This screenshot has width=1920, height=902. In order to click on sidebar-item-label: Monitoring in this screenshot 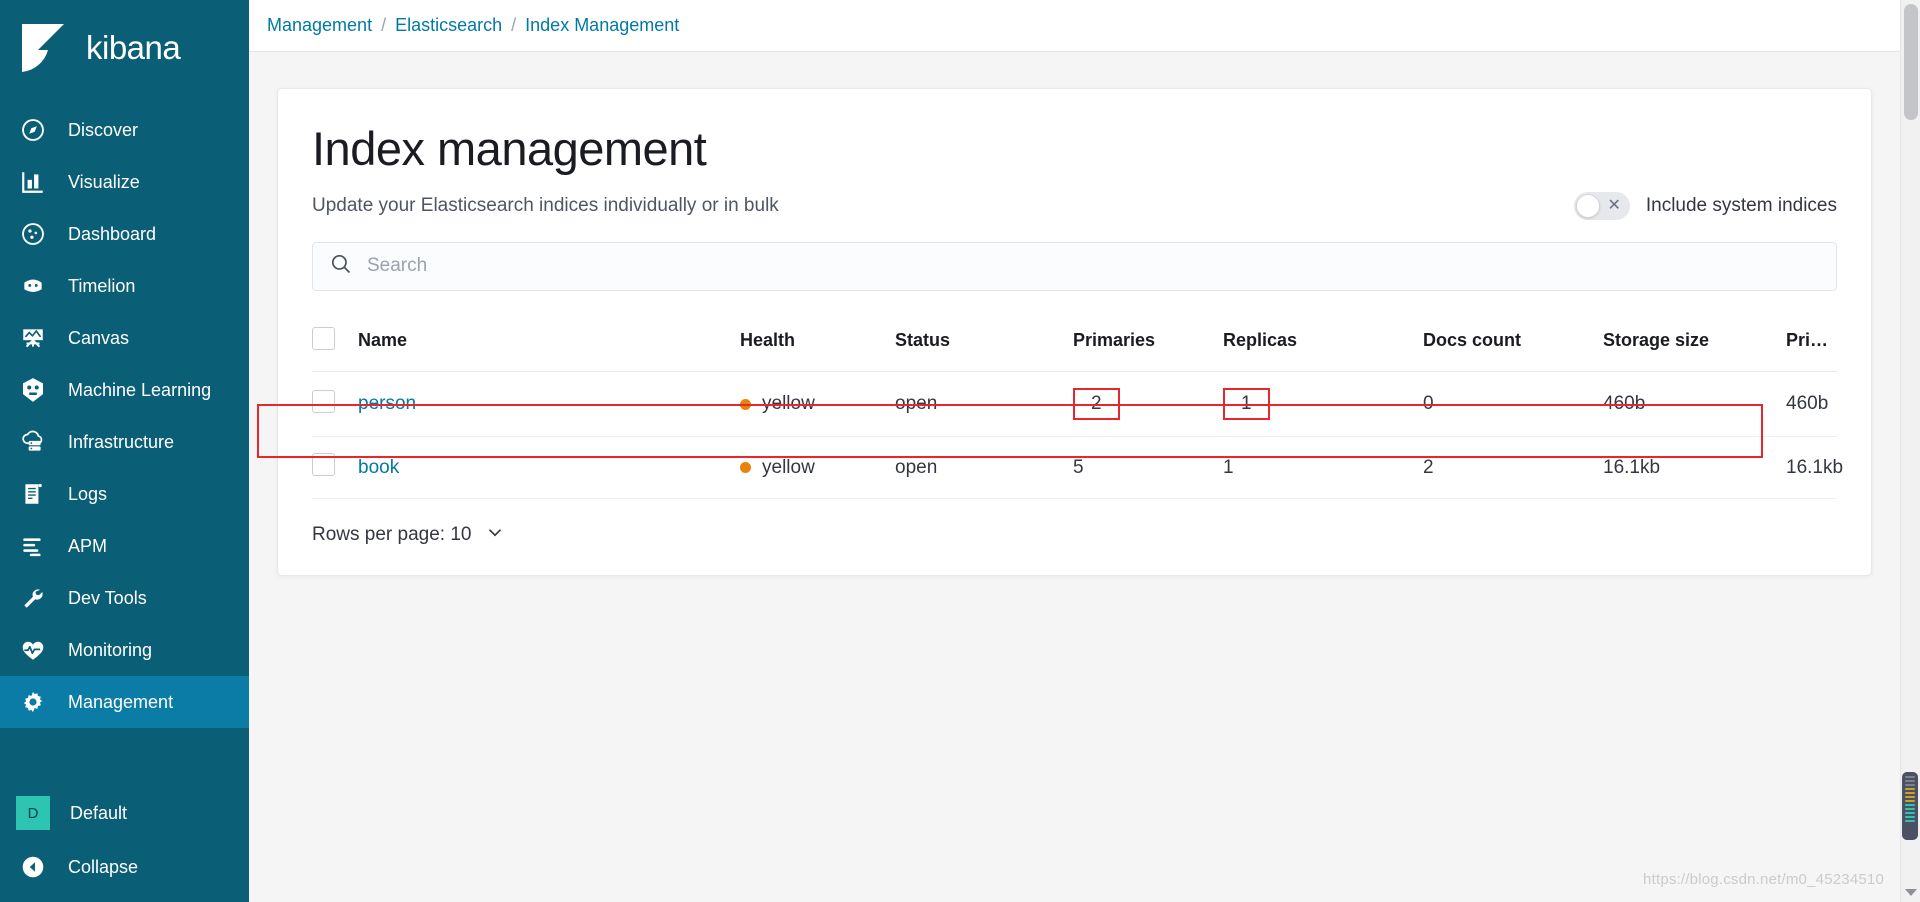, I will do `click(110, 649)`.